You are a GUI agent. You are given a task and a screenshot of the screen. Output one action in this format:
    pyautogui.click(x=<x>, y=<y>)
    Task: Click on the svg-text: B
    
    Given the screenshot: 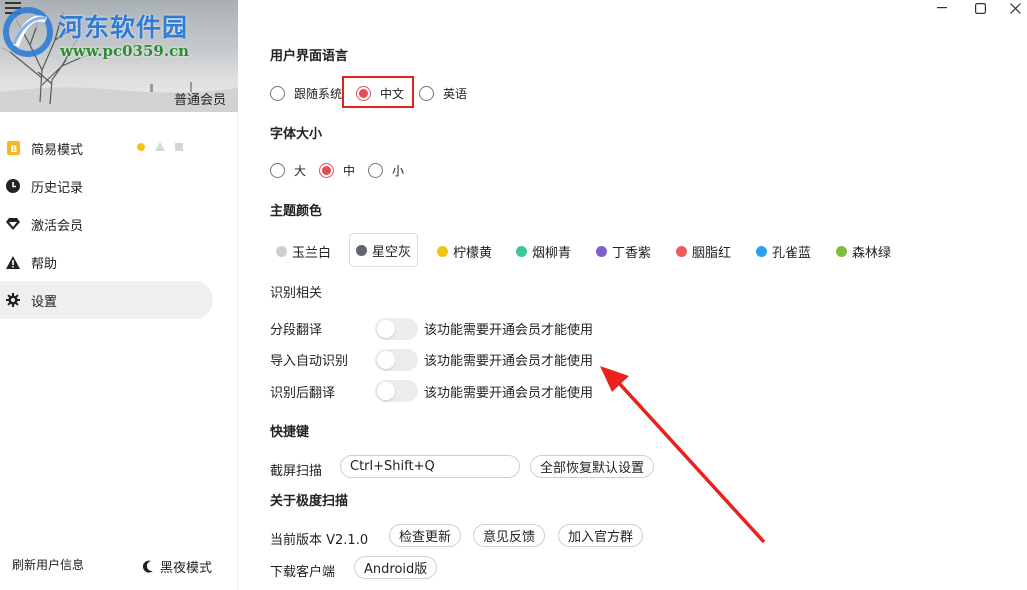 What is the action you would take?
    pyautogui.click(x=13, y=150)
    